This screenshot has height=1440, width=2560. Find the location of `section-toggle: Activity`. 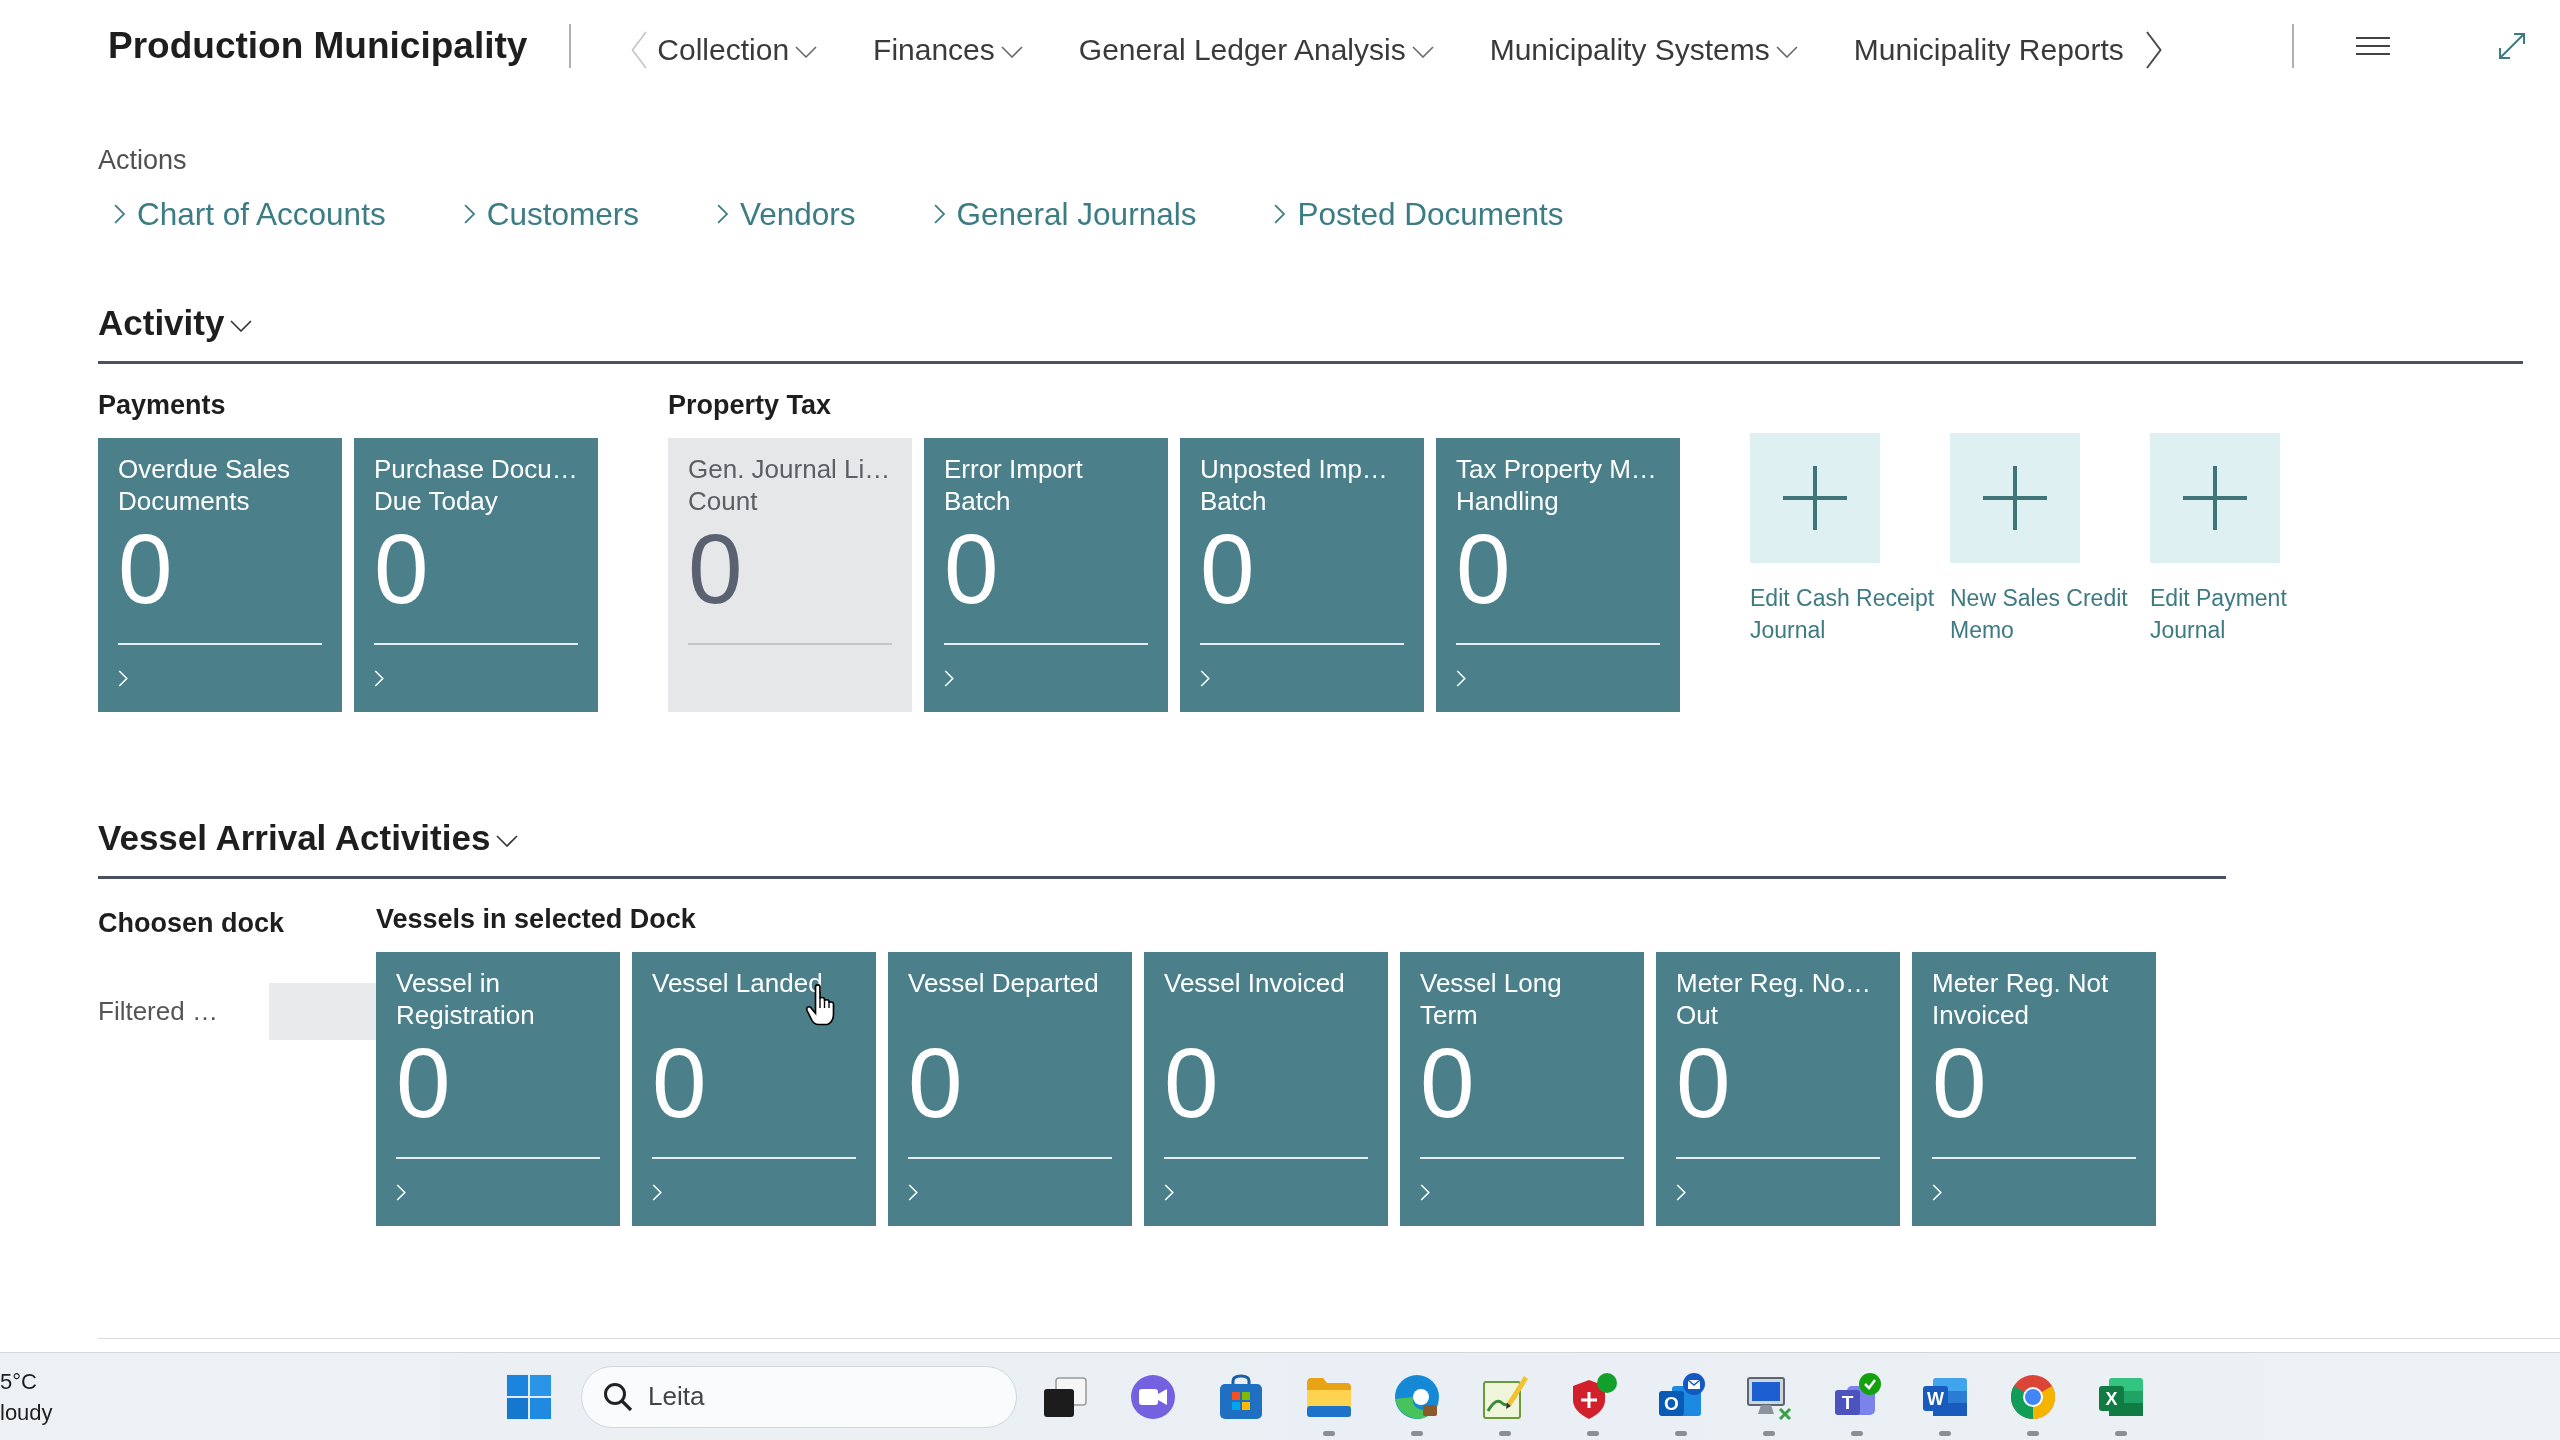

section-toggle: Activity is located at coordinates (175, 323).